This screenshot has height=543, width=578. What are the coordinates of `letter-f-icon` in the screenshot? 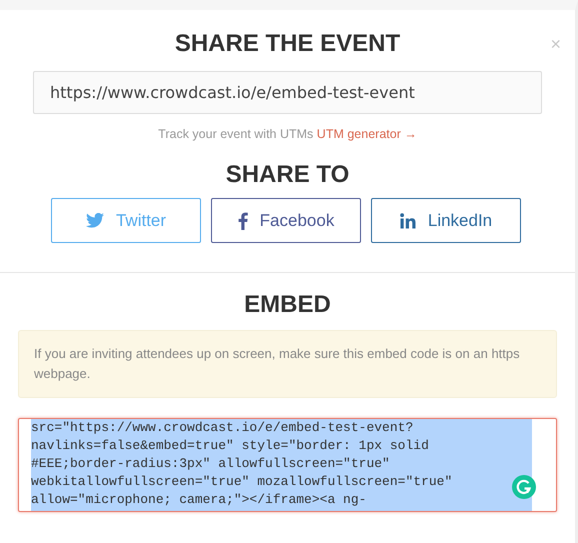 It's located at (243, 221).